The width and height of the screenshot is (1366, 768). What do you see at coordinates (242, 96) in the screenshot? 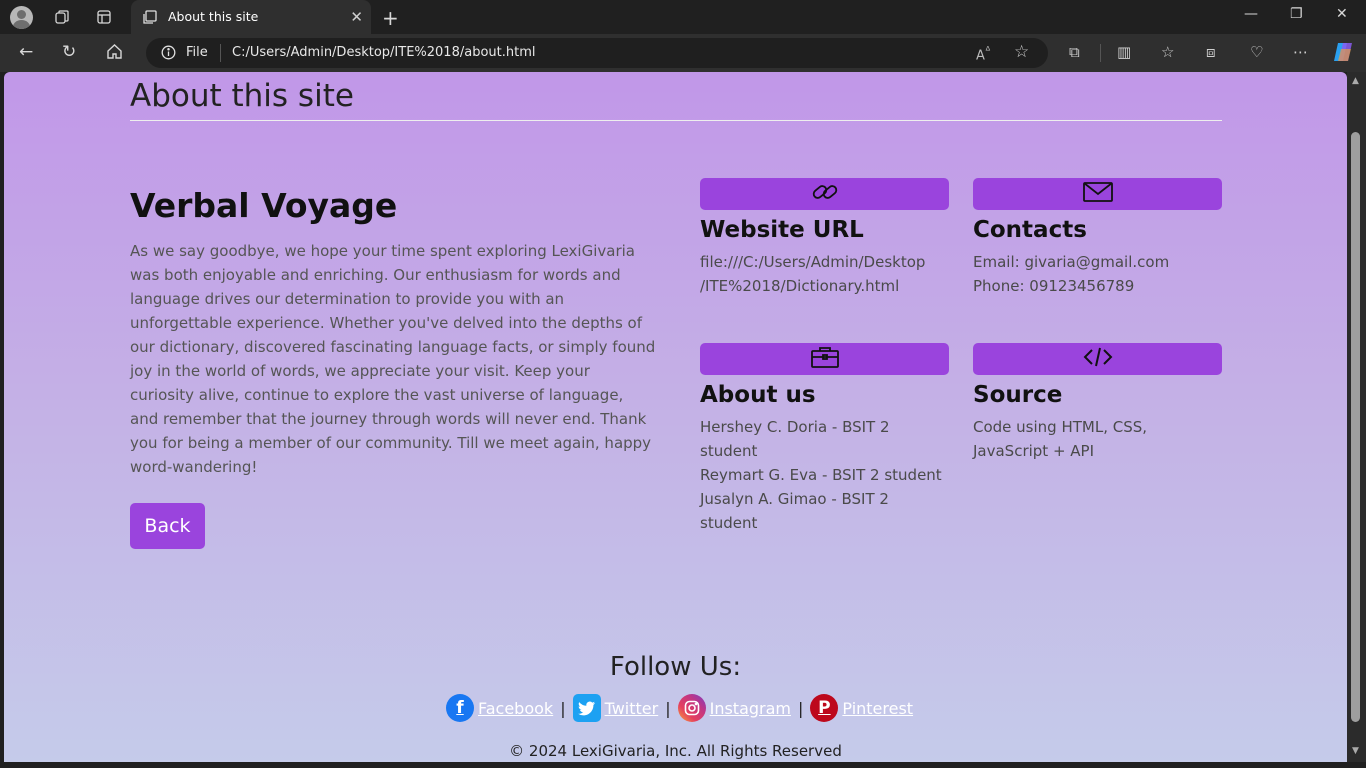
I see `page-title: About this site` at bounding box center [242, 96].